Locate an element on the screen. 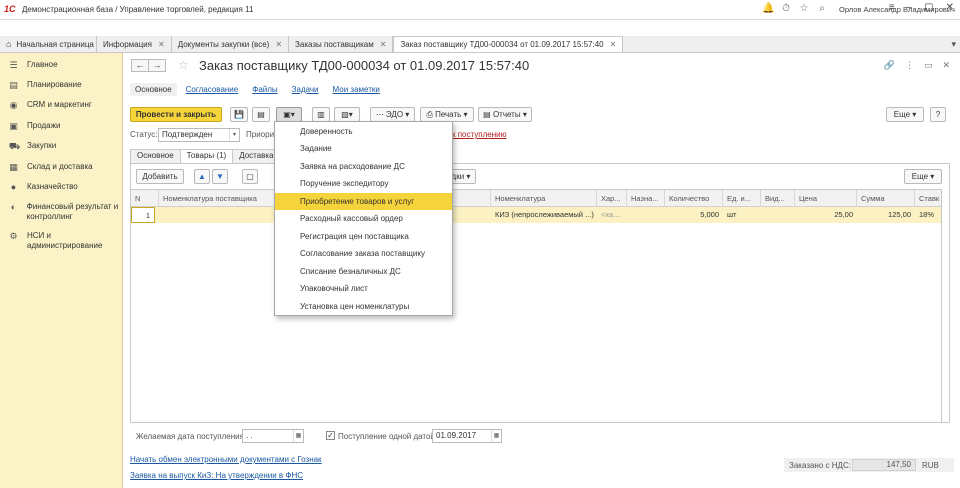  link-icon: 🔗 is located at coordinates (889, 65).